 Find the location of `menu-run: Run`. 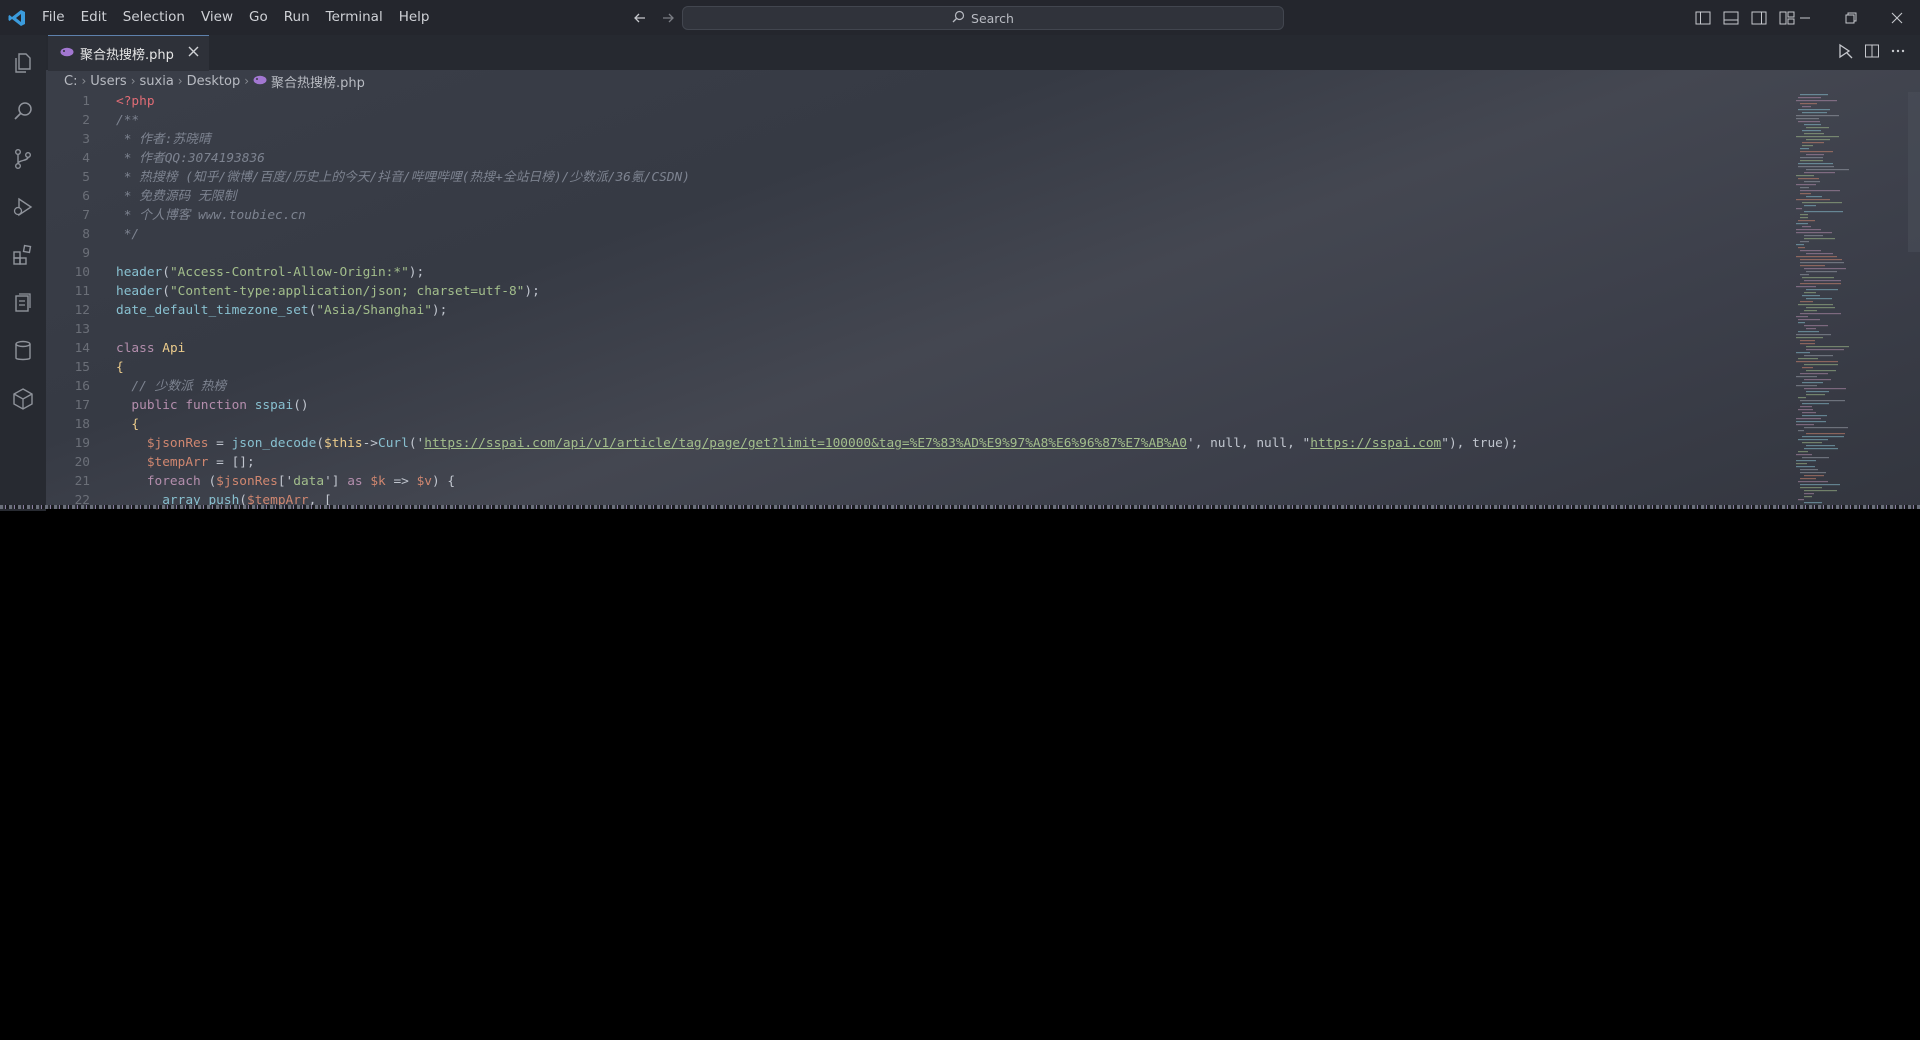

menu-run: Run is located at coordinates (297, 17).